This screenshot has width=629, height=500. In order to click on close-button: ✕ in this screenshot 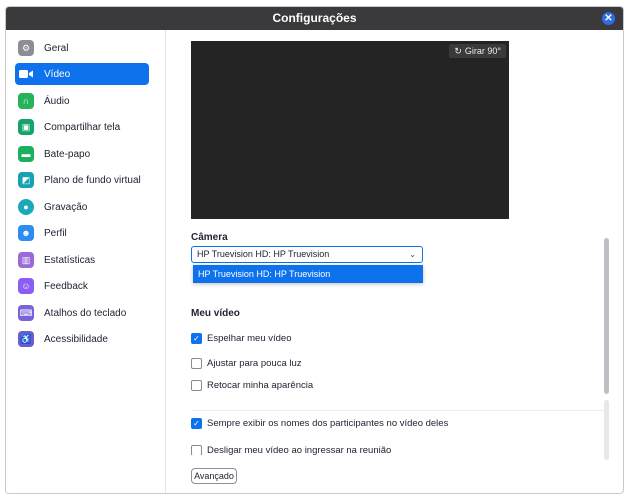, I will do `click(608, 18)`.